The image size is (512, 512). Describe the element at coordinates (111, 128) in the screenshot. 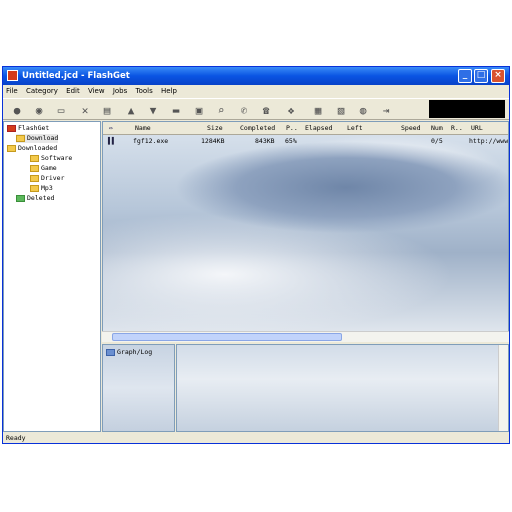

I see `pin-icon: ⇔` at that location.